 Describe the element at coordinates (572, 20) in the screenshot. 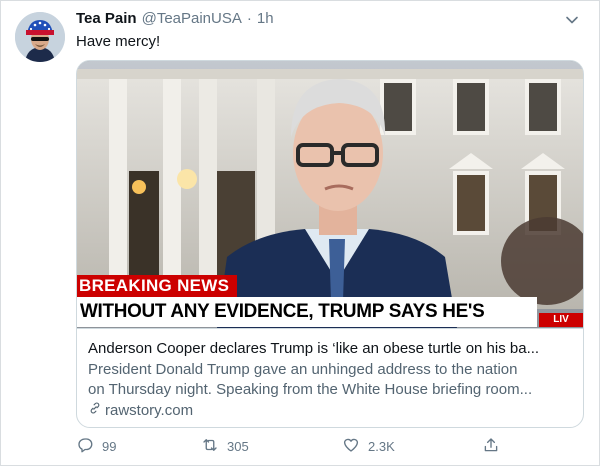

I see `chevron-down-icon` at that location.